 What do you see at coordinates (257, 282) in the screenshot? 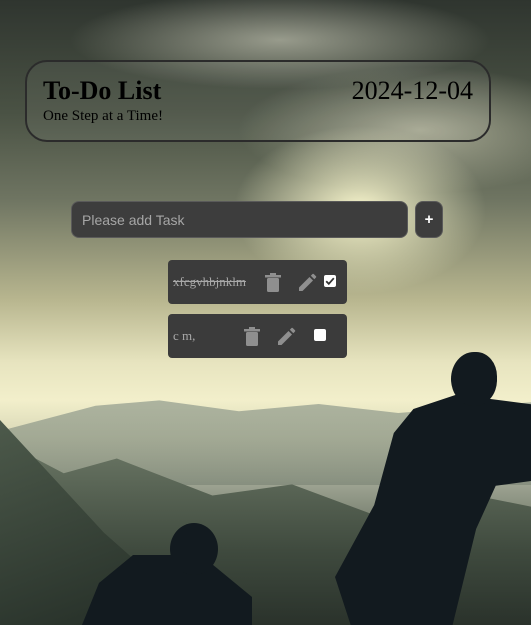
I see `task-item: xfcgvhbjnklm` at bounding box center [257, 282].